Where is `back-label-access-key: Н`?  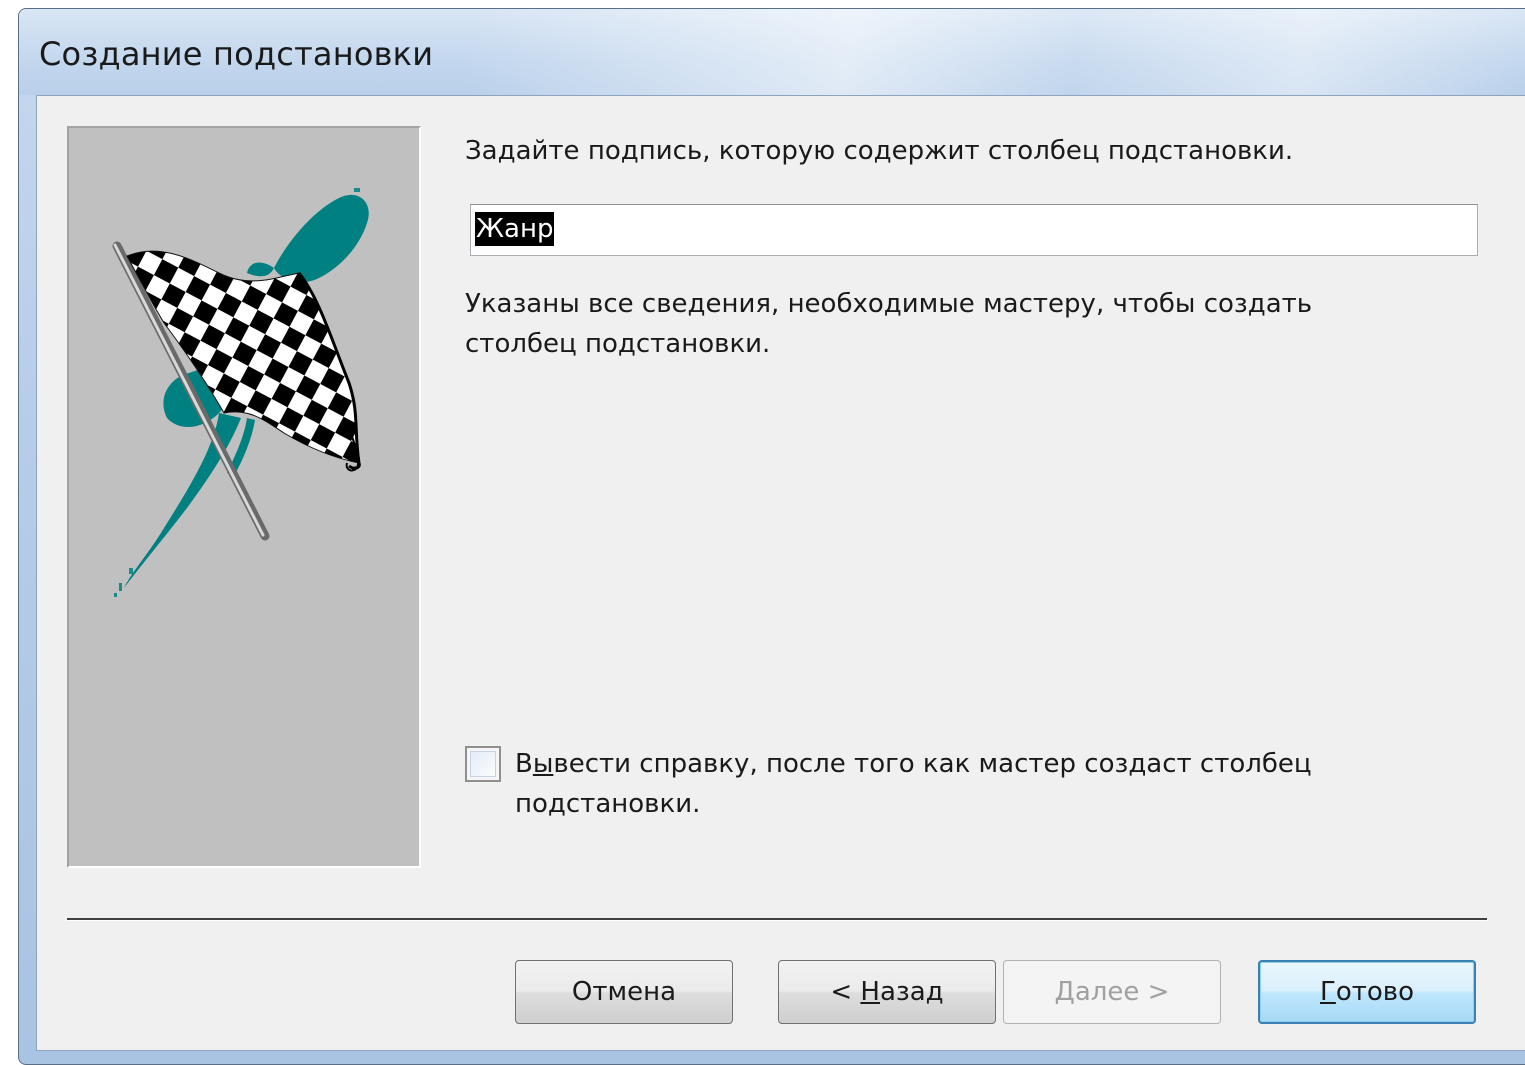
back-label-access-key: Н is located at coordinates (870, 992).